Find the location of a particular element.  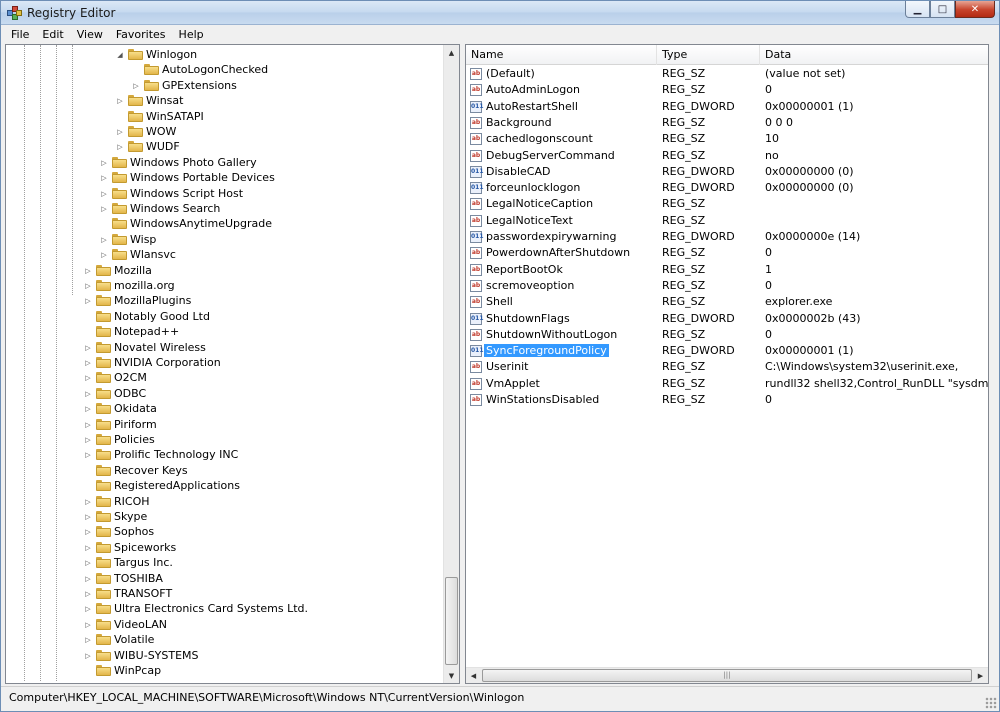

menu-favorites: Favorites is located at coordinates (141, 35).